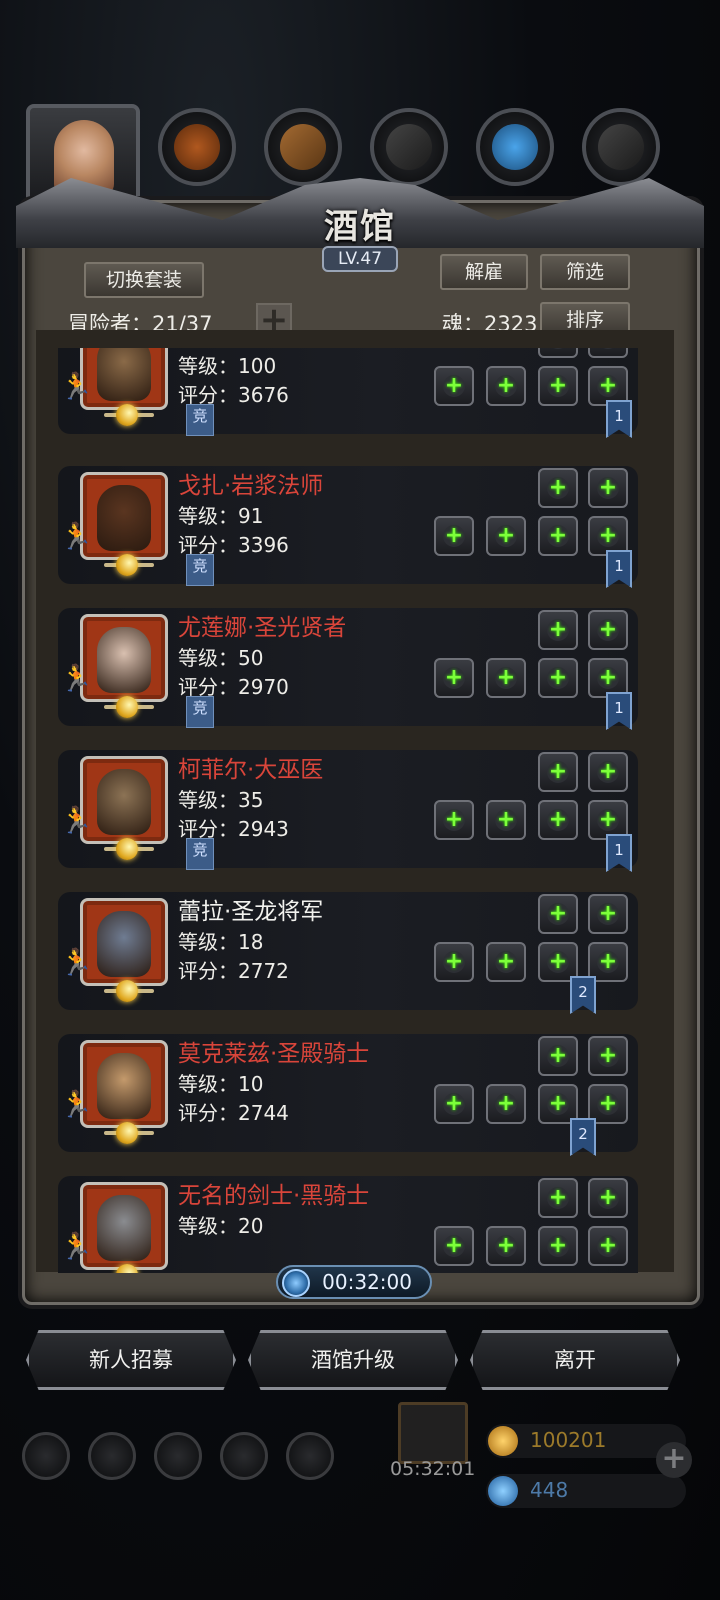  Describe the element at coordinates (674, 1460) in the screenshot. I see `add-gems-button: +` at that location.